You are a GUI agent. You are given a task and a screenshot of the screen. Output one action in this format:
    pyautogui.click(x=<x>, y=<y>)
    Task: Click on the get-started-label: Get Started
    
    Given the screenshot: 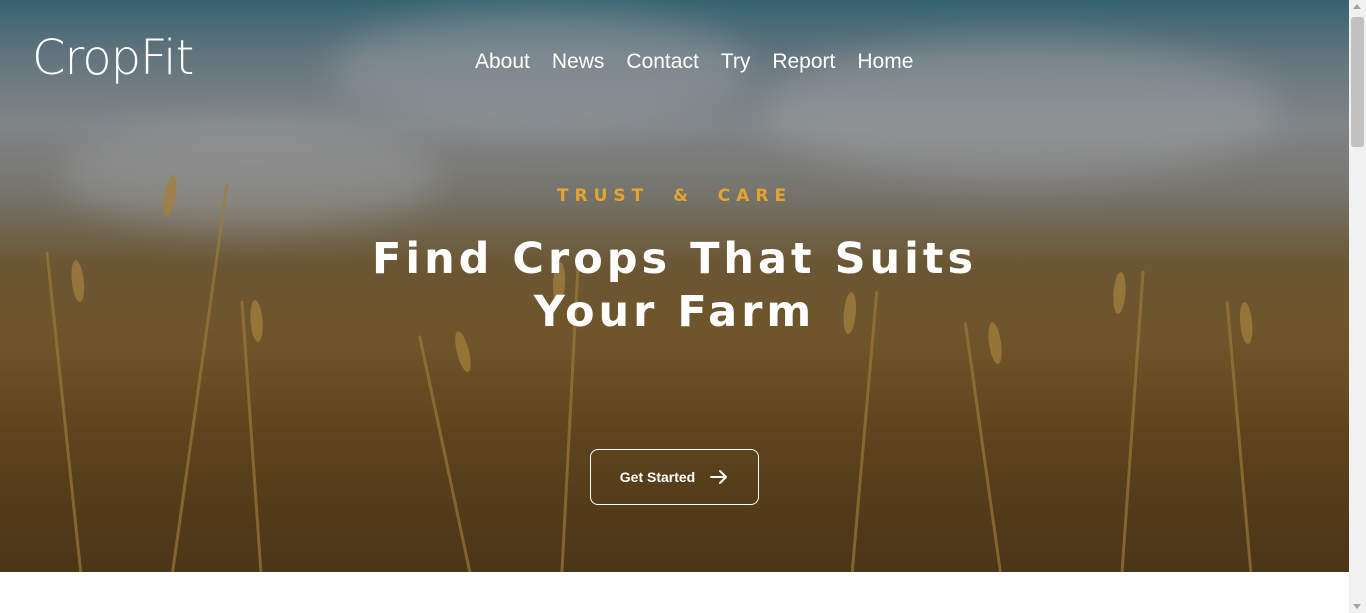 What is the action you would take?
    pyautogui.click(x=657, y=477)
    